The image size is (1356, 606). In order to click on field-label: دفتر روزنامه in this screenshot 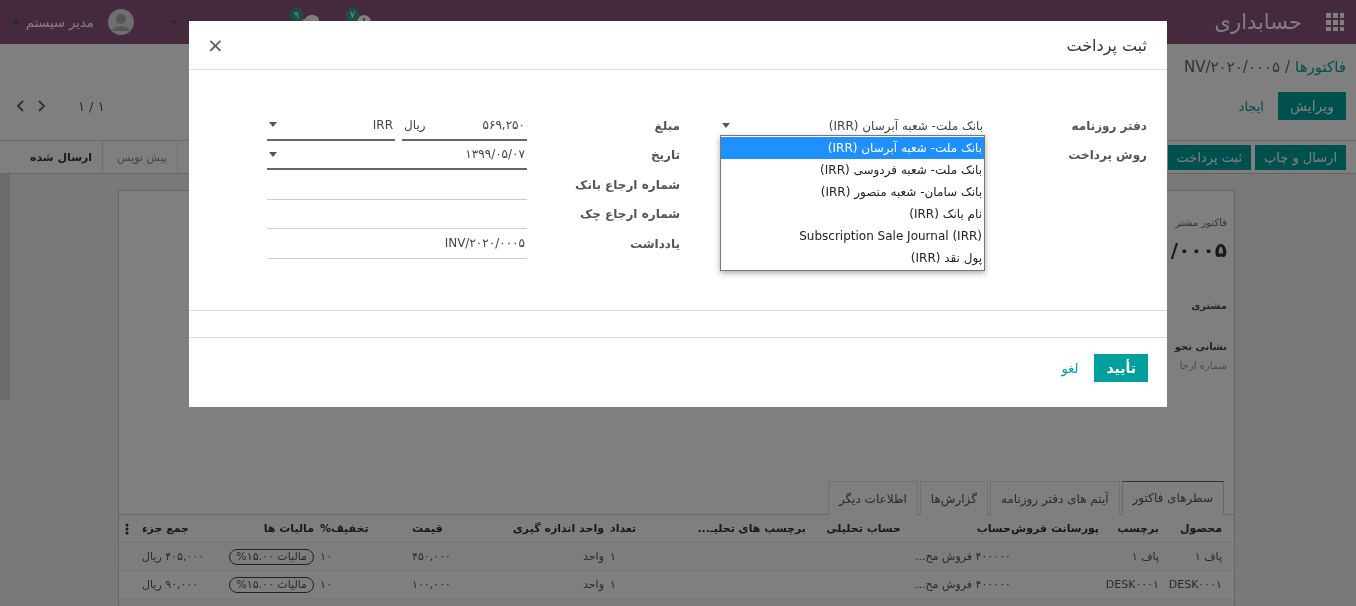, I will do `click(1108, 125)`.